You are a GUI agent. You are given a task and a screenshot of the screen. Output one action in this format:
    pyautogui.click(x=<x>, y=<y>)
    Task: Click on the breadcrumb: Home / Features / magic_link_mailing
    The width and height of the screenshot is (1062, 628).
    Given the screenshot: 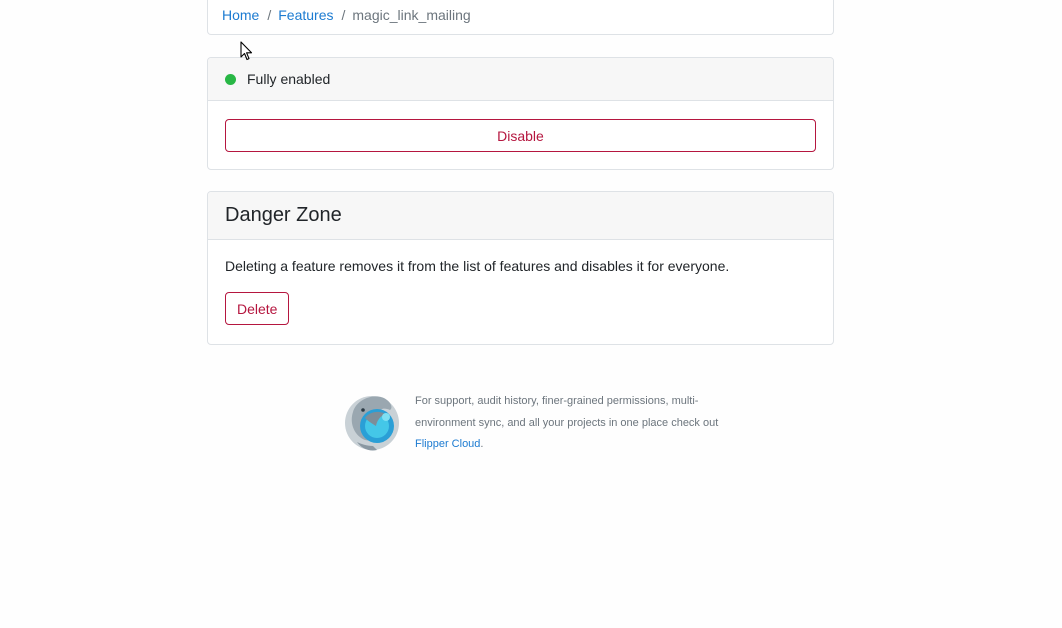 What is the action you would take?
    pyautogui.click(x=520, y=17)
    